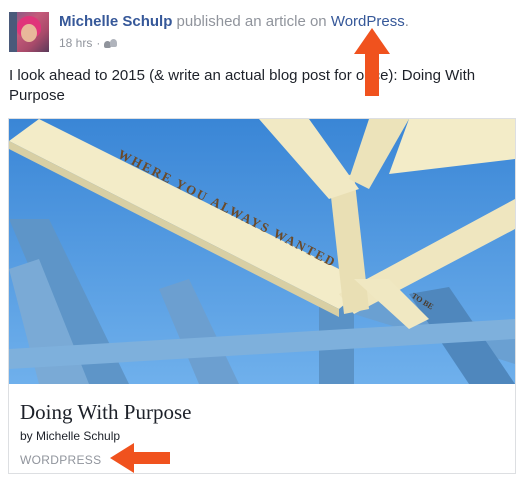 This screenshot has height=479, width=520. Describe the element at coordinates (61, 460) in the screenshot. I see `article-domain: WORDPRESS` at that location.